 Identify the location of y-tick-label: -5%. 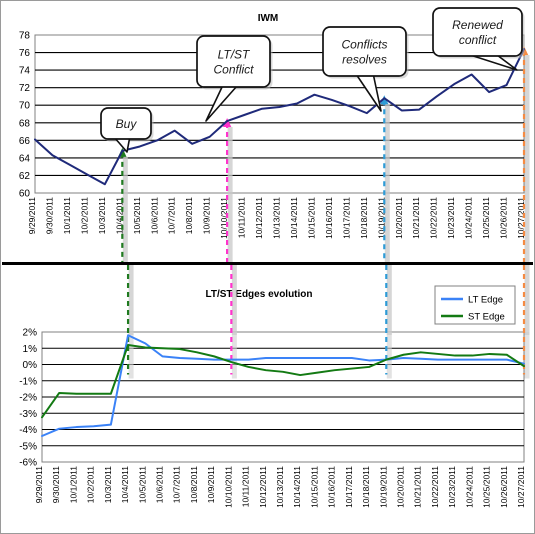
(28, 446).